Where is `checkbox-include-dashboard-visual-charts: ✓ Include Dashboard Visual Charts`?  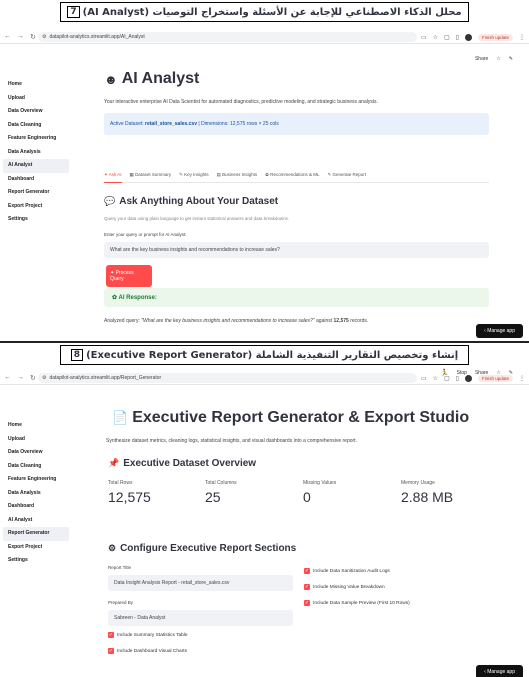 checkbox-include-dashboard-visual-charts: ✓ Include Dashboard Visual Charts is located at coordinates (147, 651).